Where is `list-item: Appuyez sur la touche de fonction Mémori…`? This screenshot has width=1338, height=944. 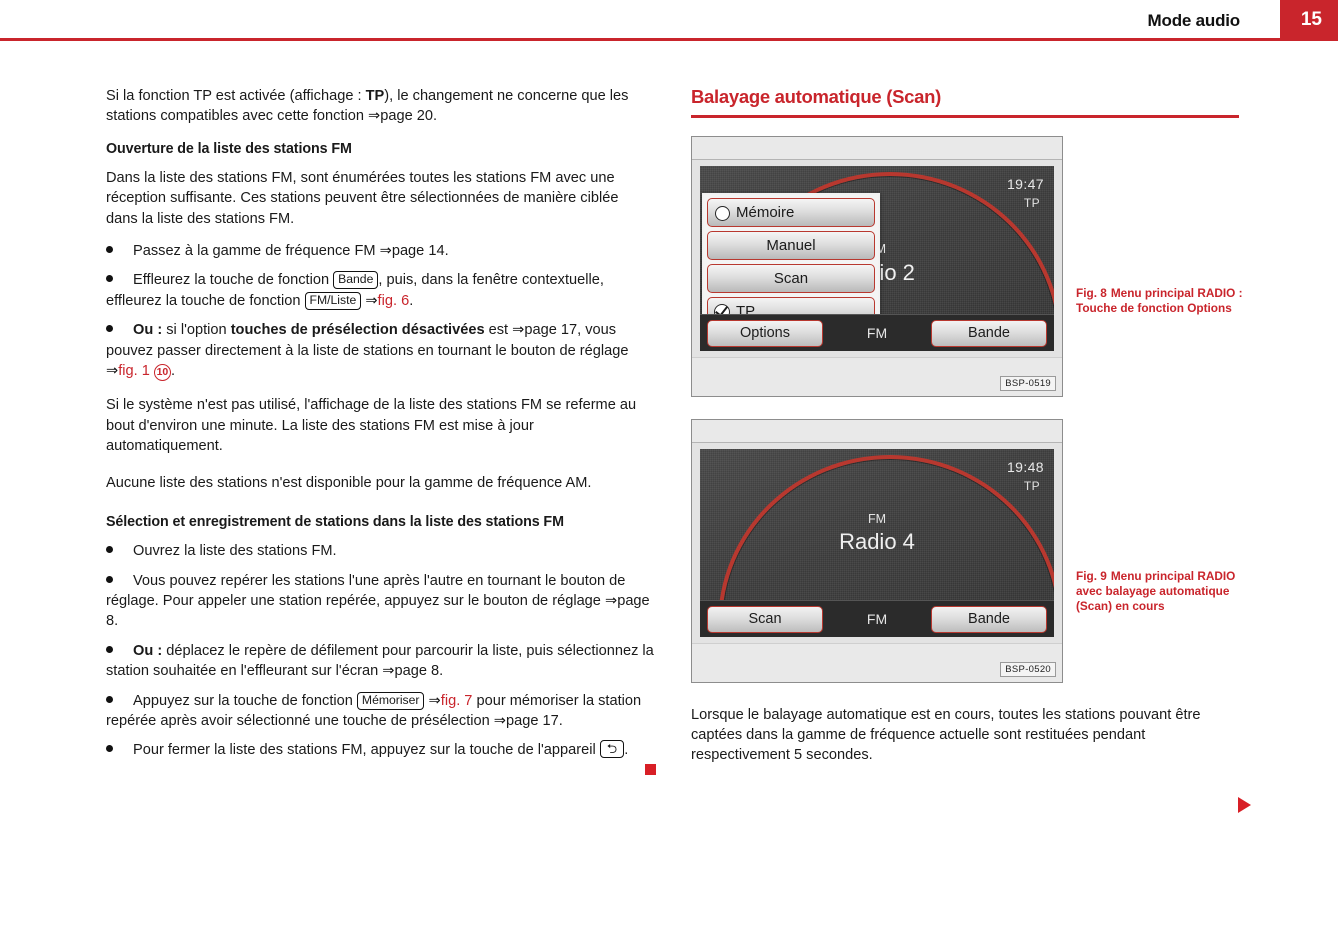
list-item: Appuyez sur la touche de fonction Mémori… is located at coordinates (380, 711).